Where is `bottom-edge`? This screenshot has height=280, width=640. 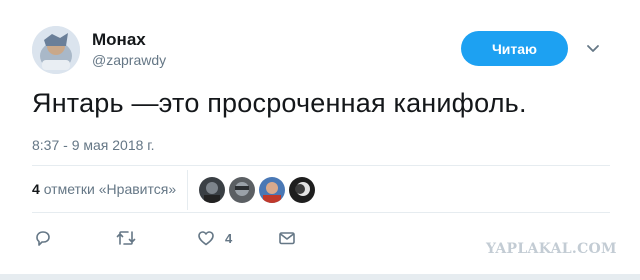 bottom-edge is located at coordinates (320, 277).